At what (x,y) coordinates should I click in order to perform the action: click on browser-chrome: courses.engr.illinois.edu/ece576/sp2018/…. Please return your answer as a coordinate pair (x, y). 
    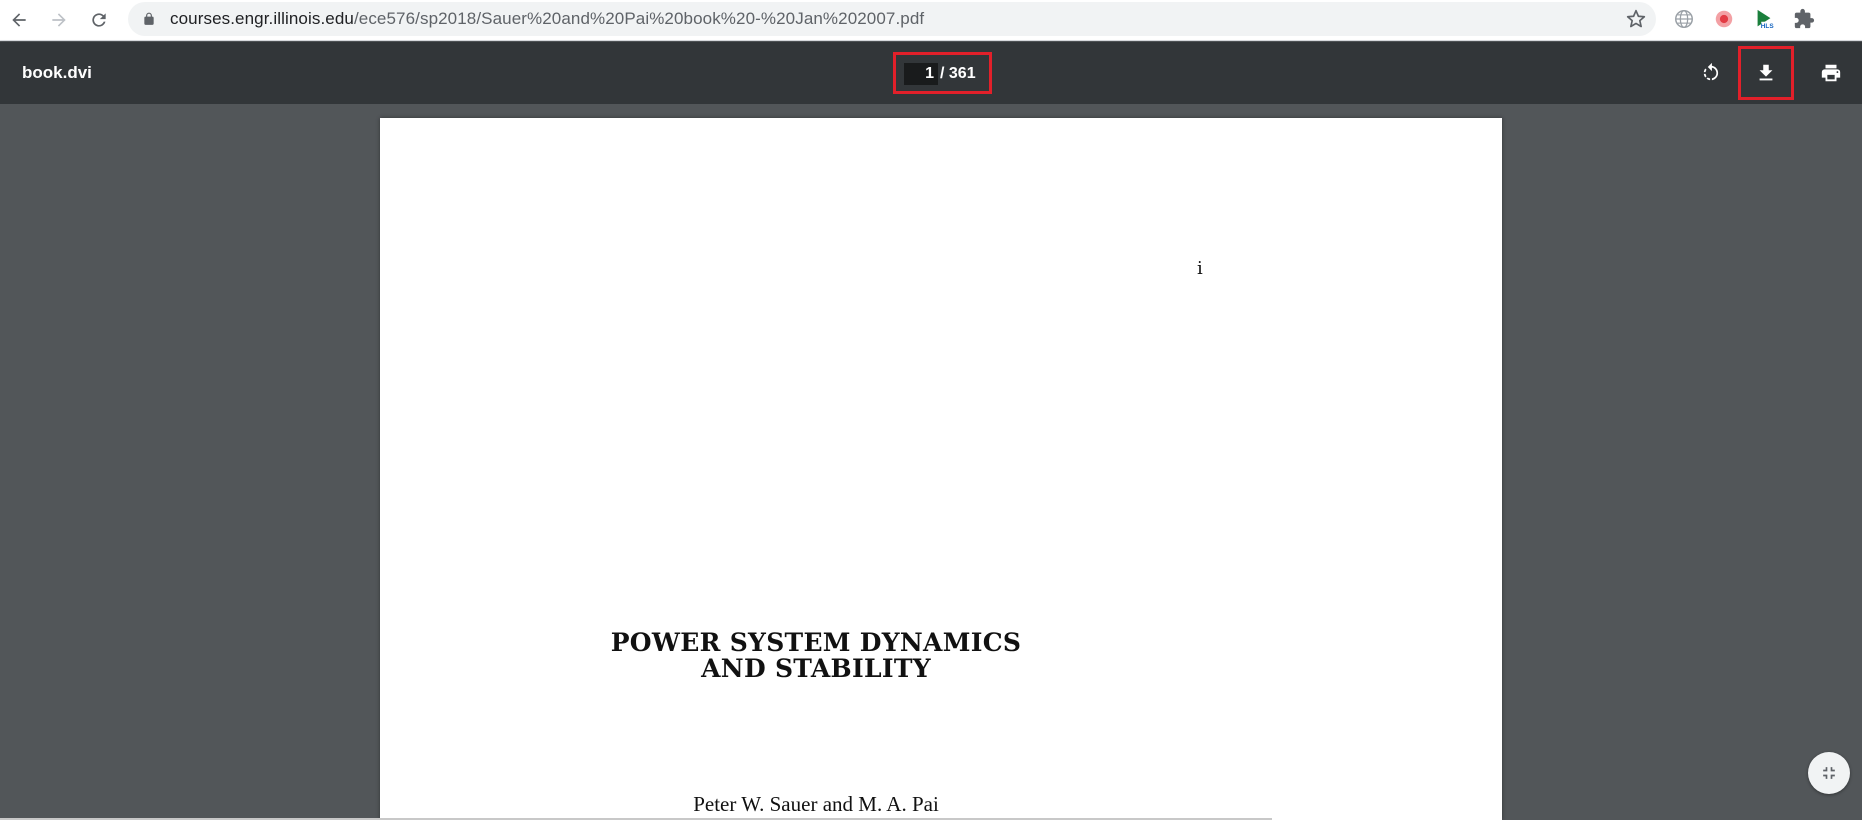
    Looking at the image, I should click on (931, 20).